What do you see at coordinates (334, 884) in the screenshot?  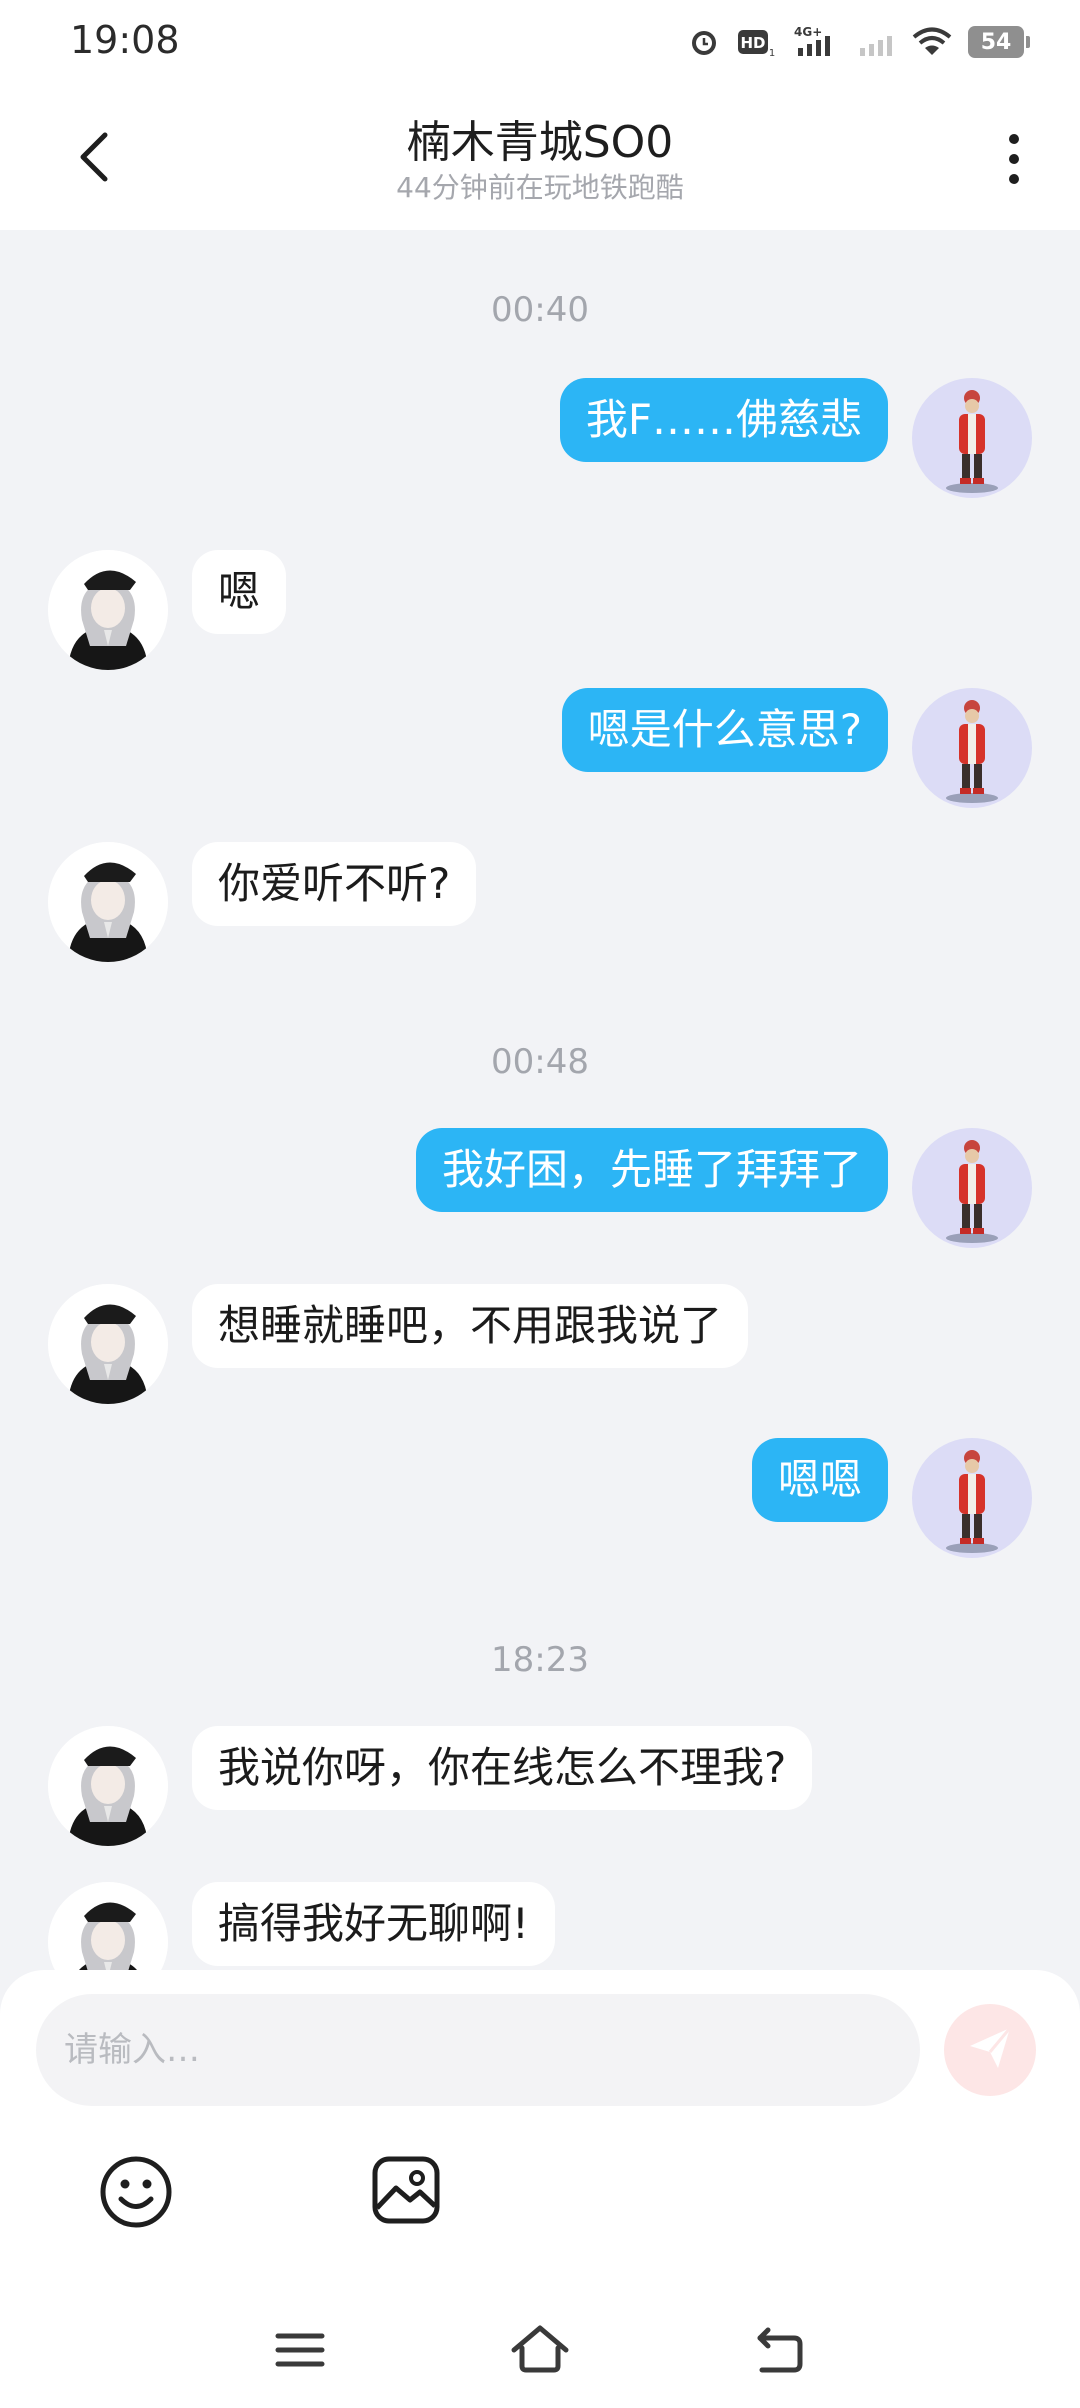 I see `message-bubble: 你爱听不听?` at bounding box center [334, 884].